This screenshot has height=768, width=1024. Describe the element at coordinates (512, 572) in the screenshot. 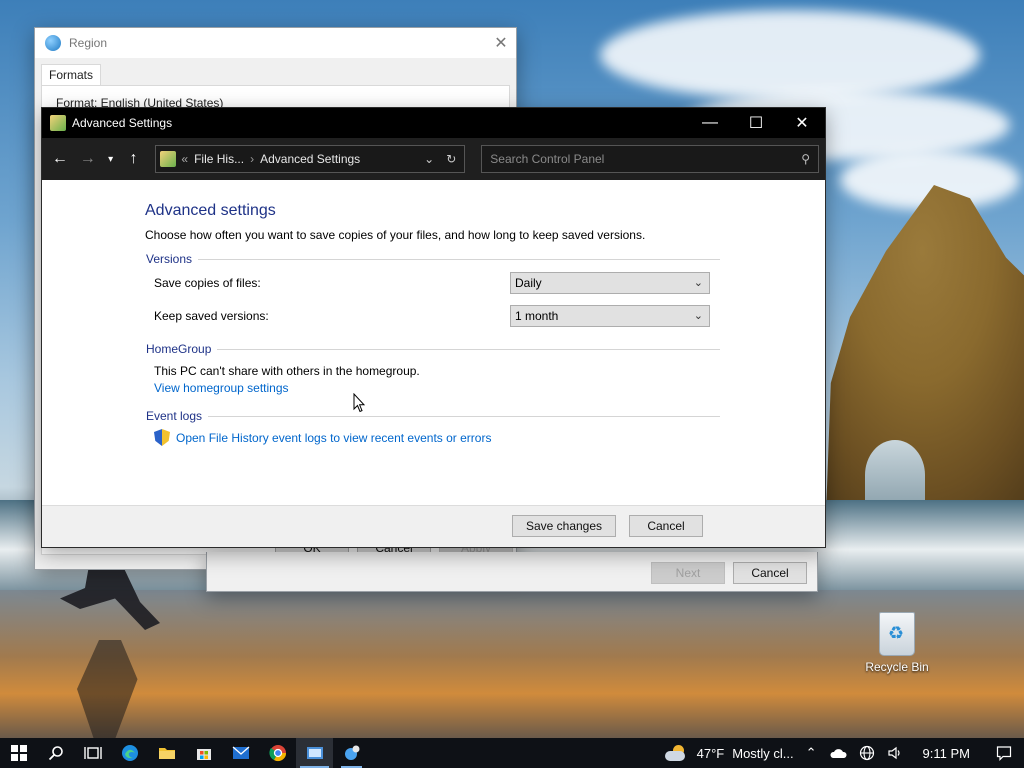

I see `wizard-window: Next Cancel` at that location.